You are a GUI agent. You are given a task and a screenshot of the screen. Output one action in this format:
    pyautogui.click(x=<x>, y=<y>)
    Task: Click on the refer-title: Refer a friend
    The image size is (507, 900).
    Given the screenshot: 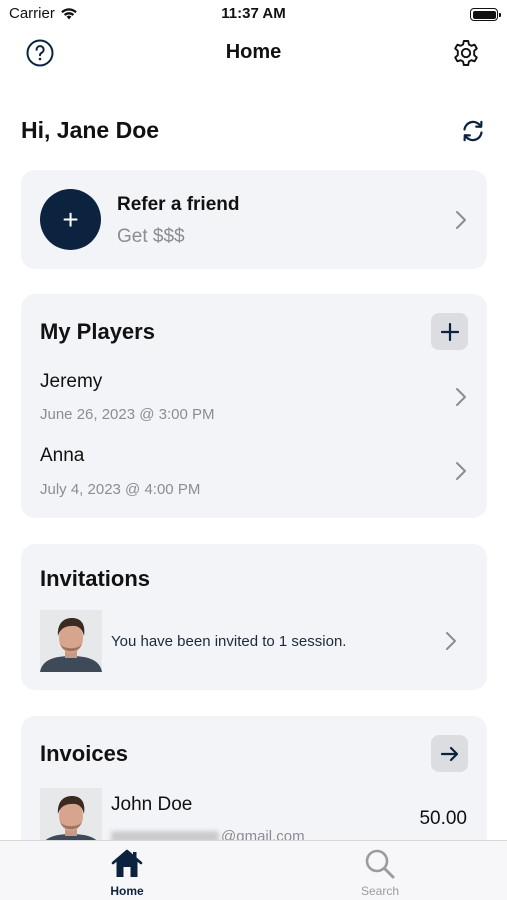 What is the action you would take?
    pyautogui.click(x=178, y=204)
    